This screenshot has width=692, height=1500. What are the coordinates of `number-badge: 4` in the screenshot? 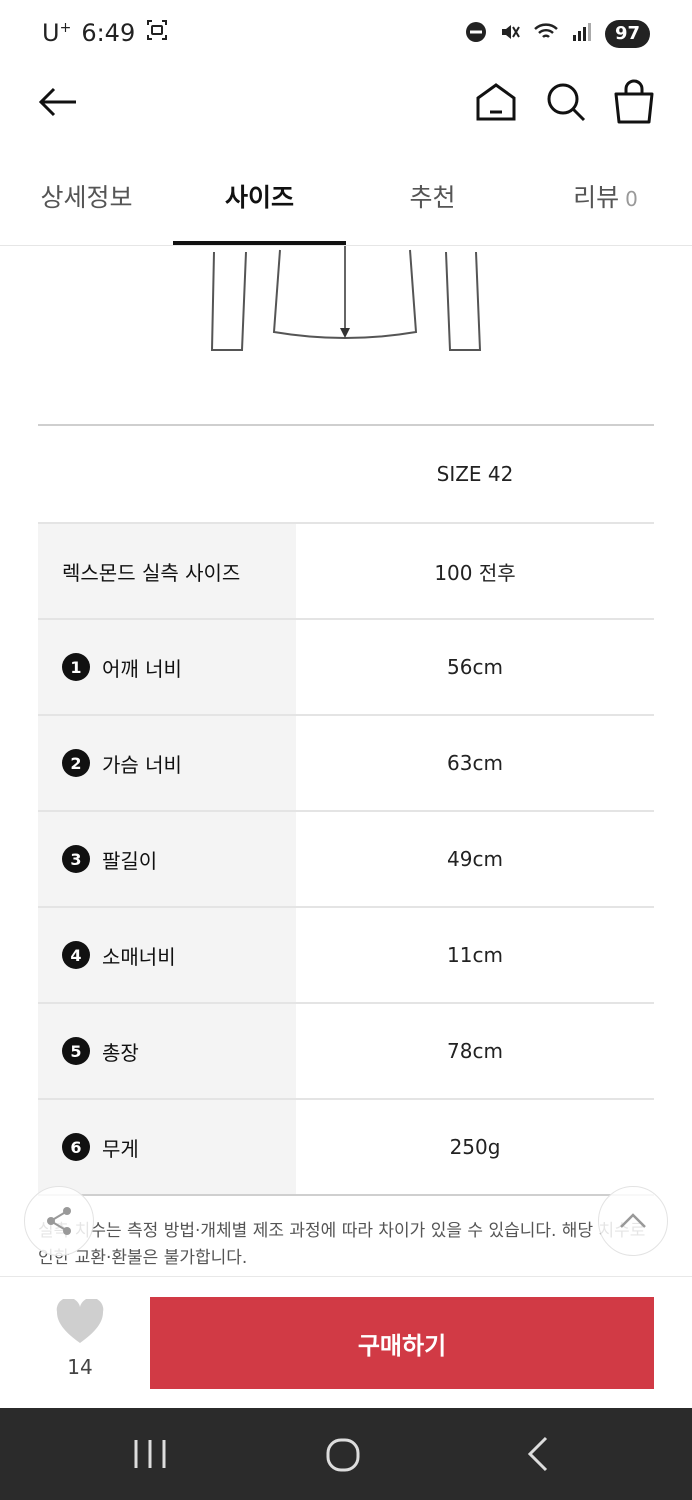 It's located at (76, 955).